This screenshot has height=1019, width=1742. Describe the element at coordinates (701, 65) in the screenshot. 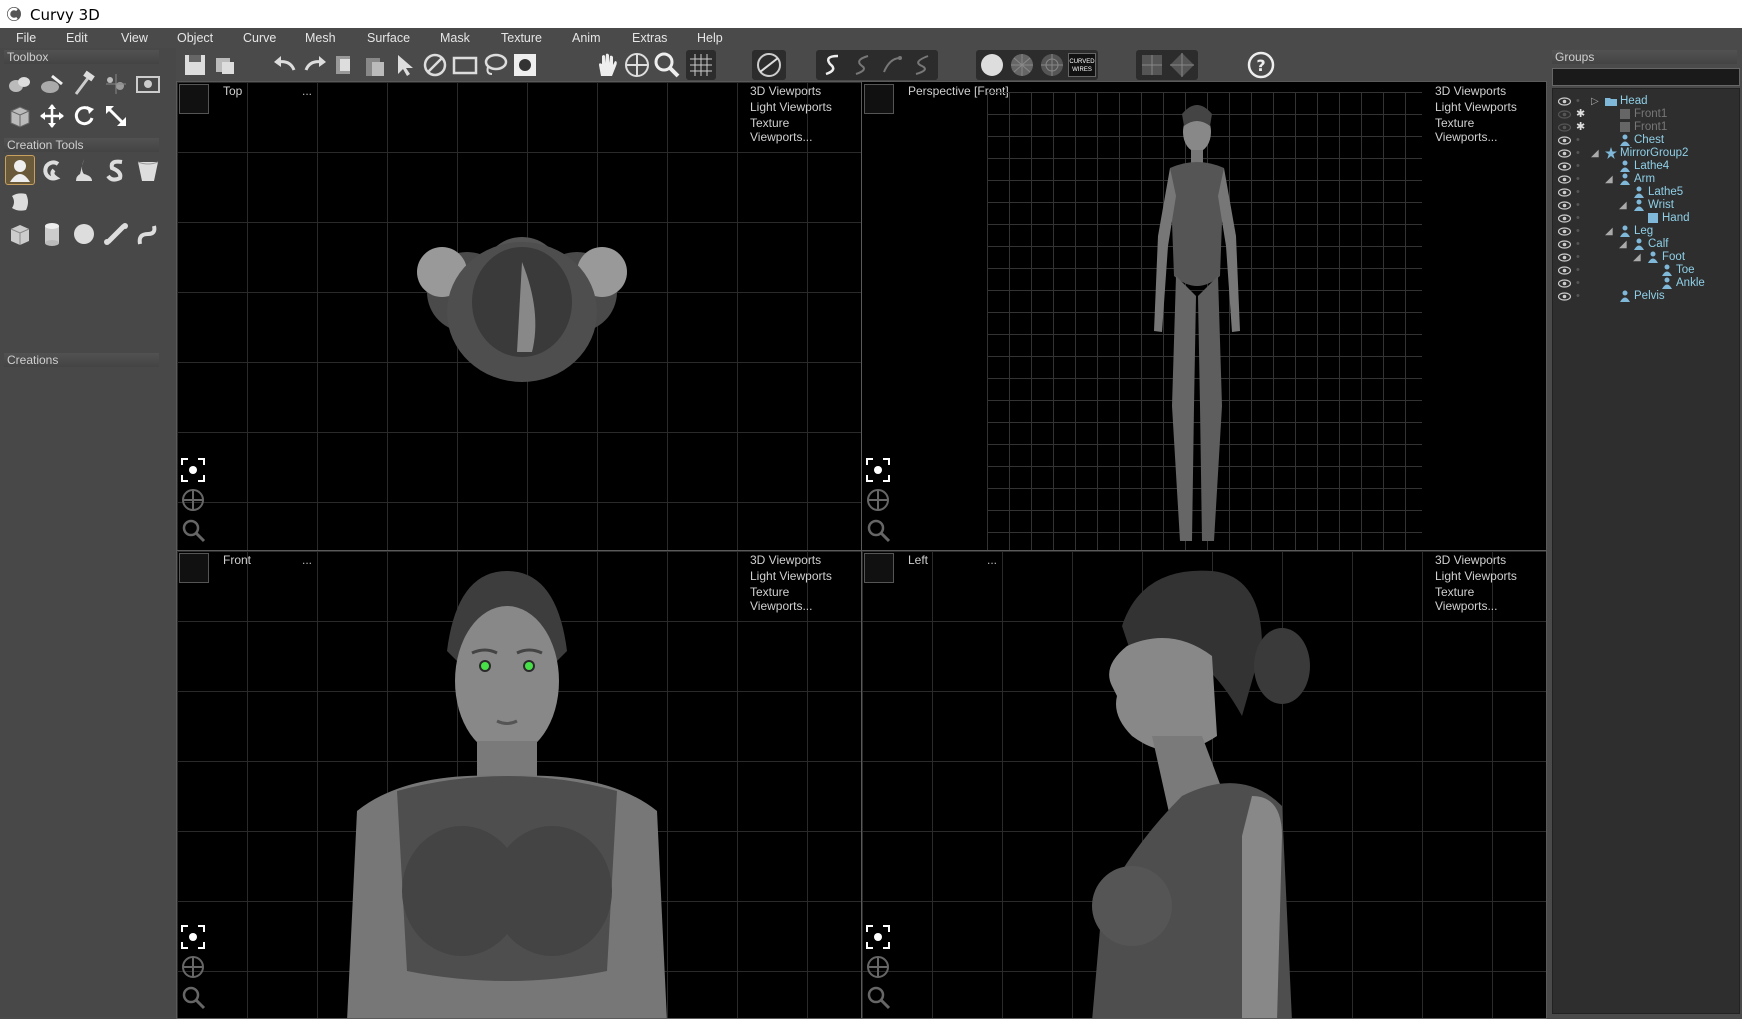

I see `grid-icon` at that location.